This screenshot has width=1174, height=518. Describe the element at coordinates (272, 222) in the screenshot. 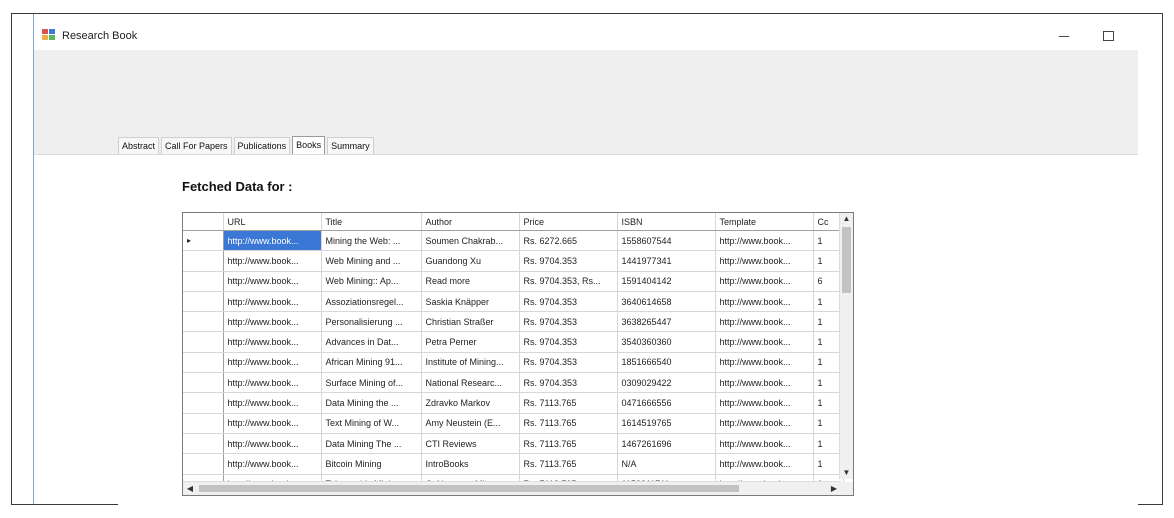

I see `column-header-url: URL` at that location.